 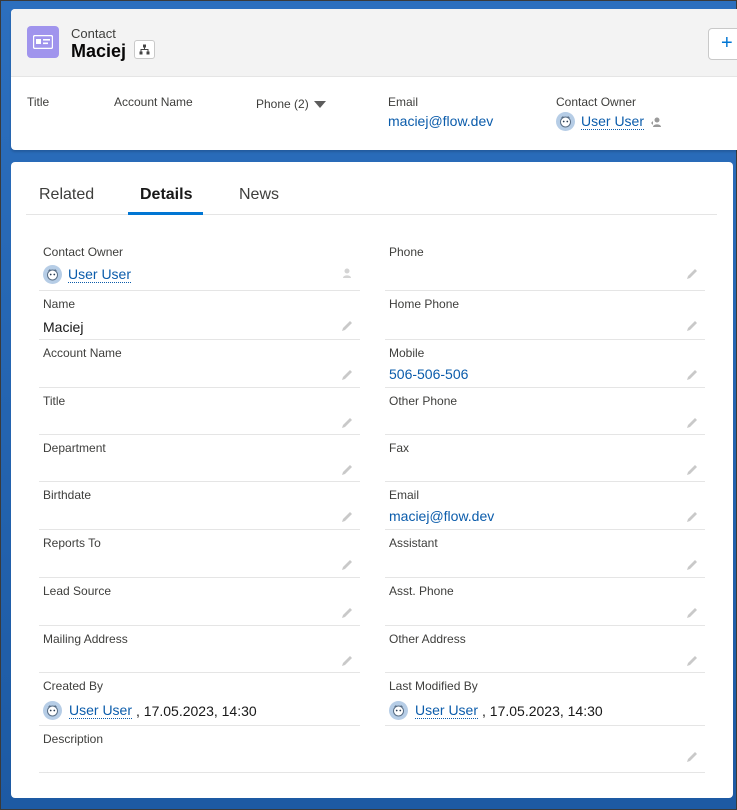 What do you see at coordinates (545, 554) in the screenshot?
I see `field-assistant: Assistant` at bounding box center [545, 554].